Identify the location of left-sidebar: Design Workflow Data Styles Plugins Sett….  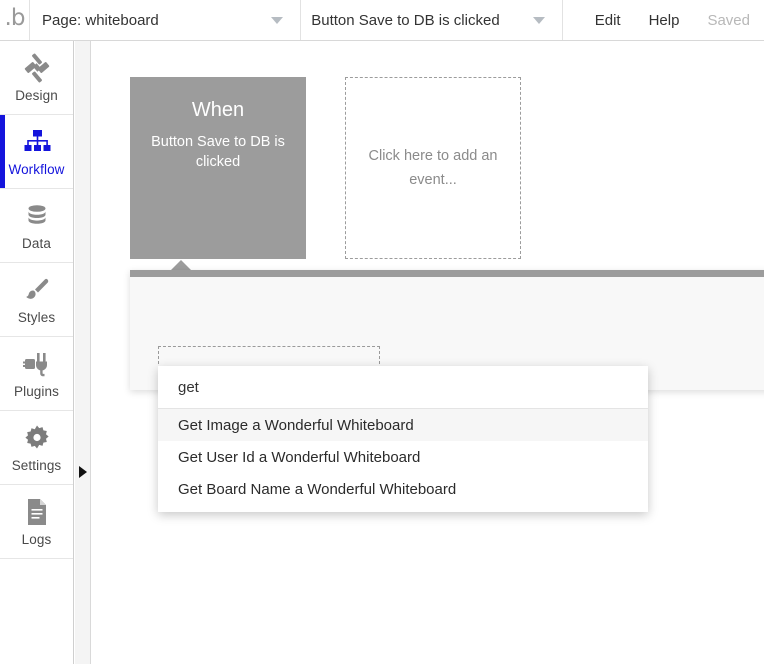
(37, 352).